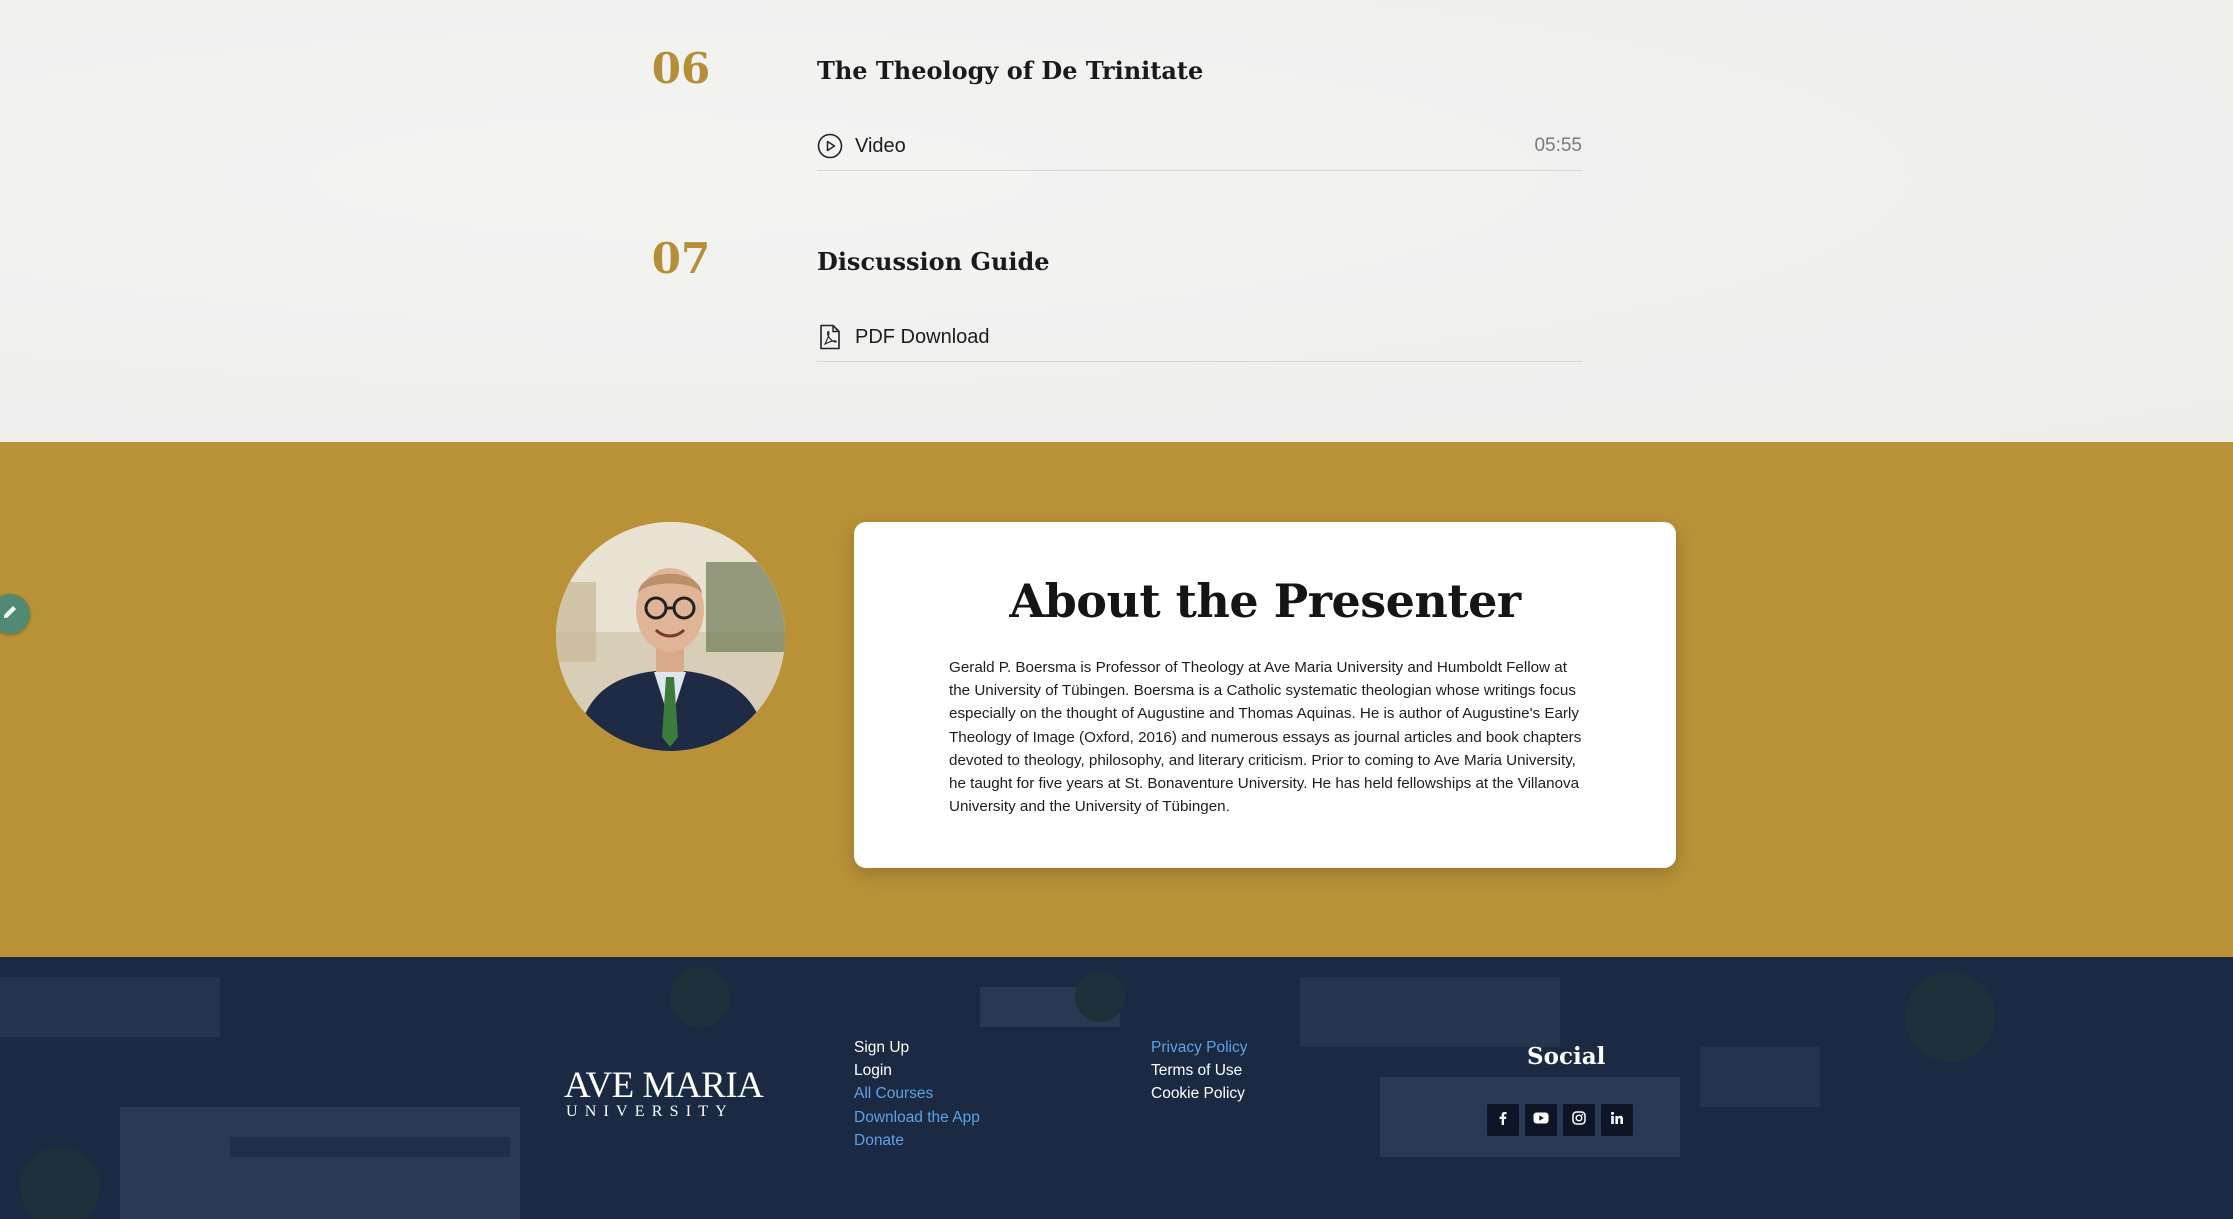 The width and height of the screenshot is (2233, 1219). I want to click on footer-link-cookie-policy: Cookie Policy, so click(1199, 1093).